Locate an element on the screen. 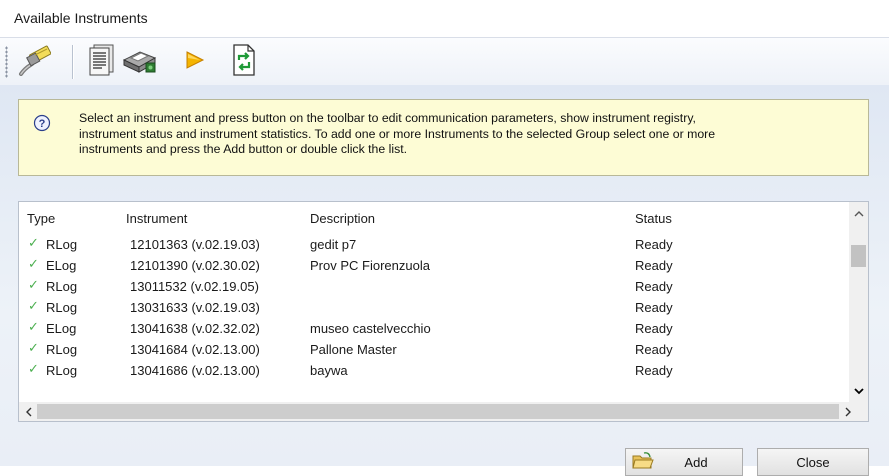 This screenshot has width=889, height=476. help-question-icon: ? is located at coordinates (42, 124).